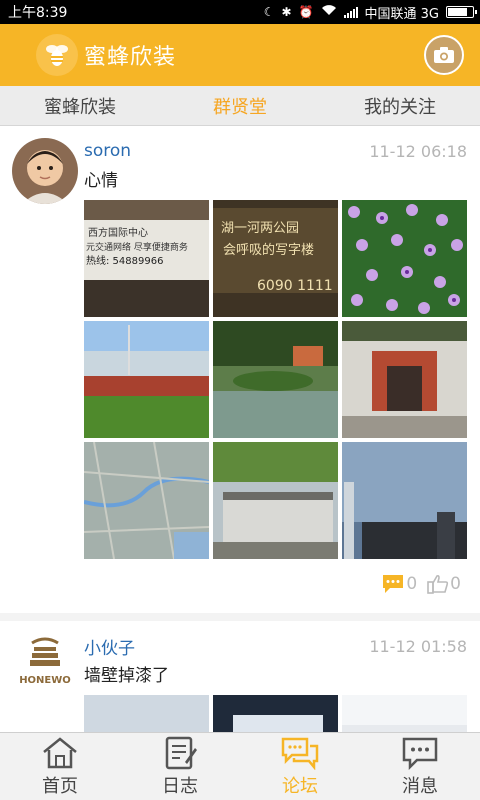 This screenshot has width=480, height=800. Describe the element at coordinates (45, 680) in the screenshot. I see `logo-text: HONEWO` at that location.